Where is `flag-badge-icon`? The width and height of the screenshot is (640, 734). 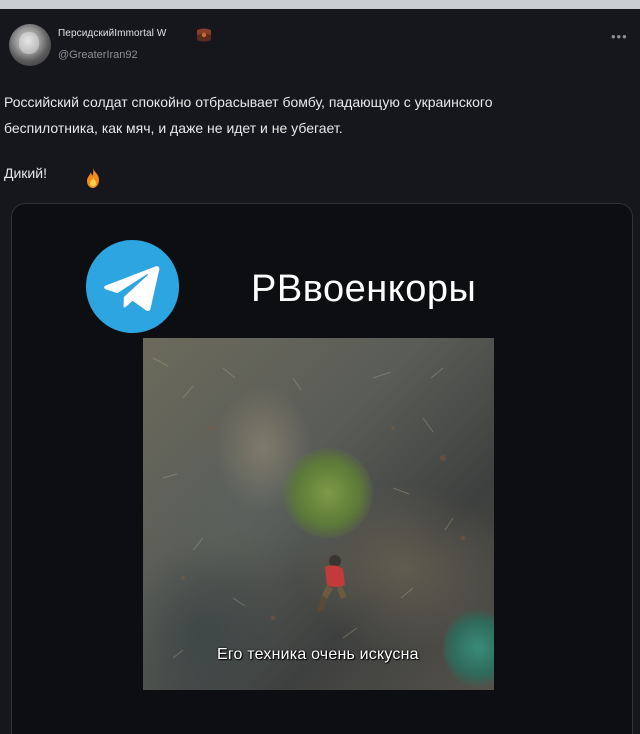 flag-badge-icon is located at coordinates (204, 35).